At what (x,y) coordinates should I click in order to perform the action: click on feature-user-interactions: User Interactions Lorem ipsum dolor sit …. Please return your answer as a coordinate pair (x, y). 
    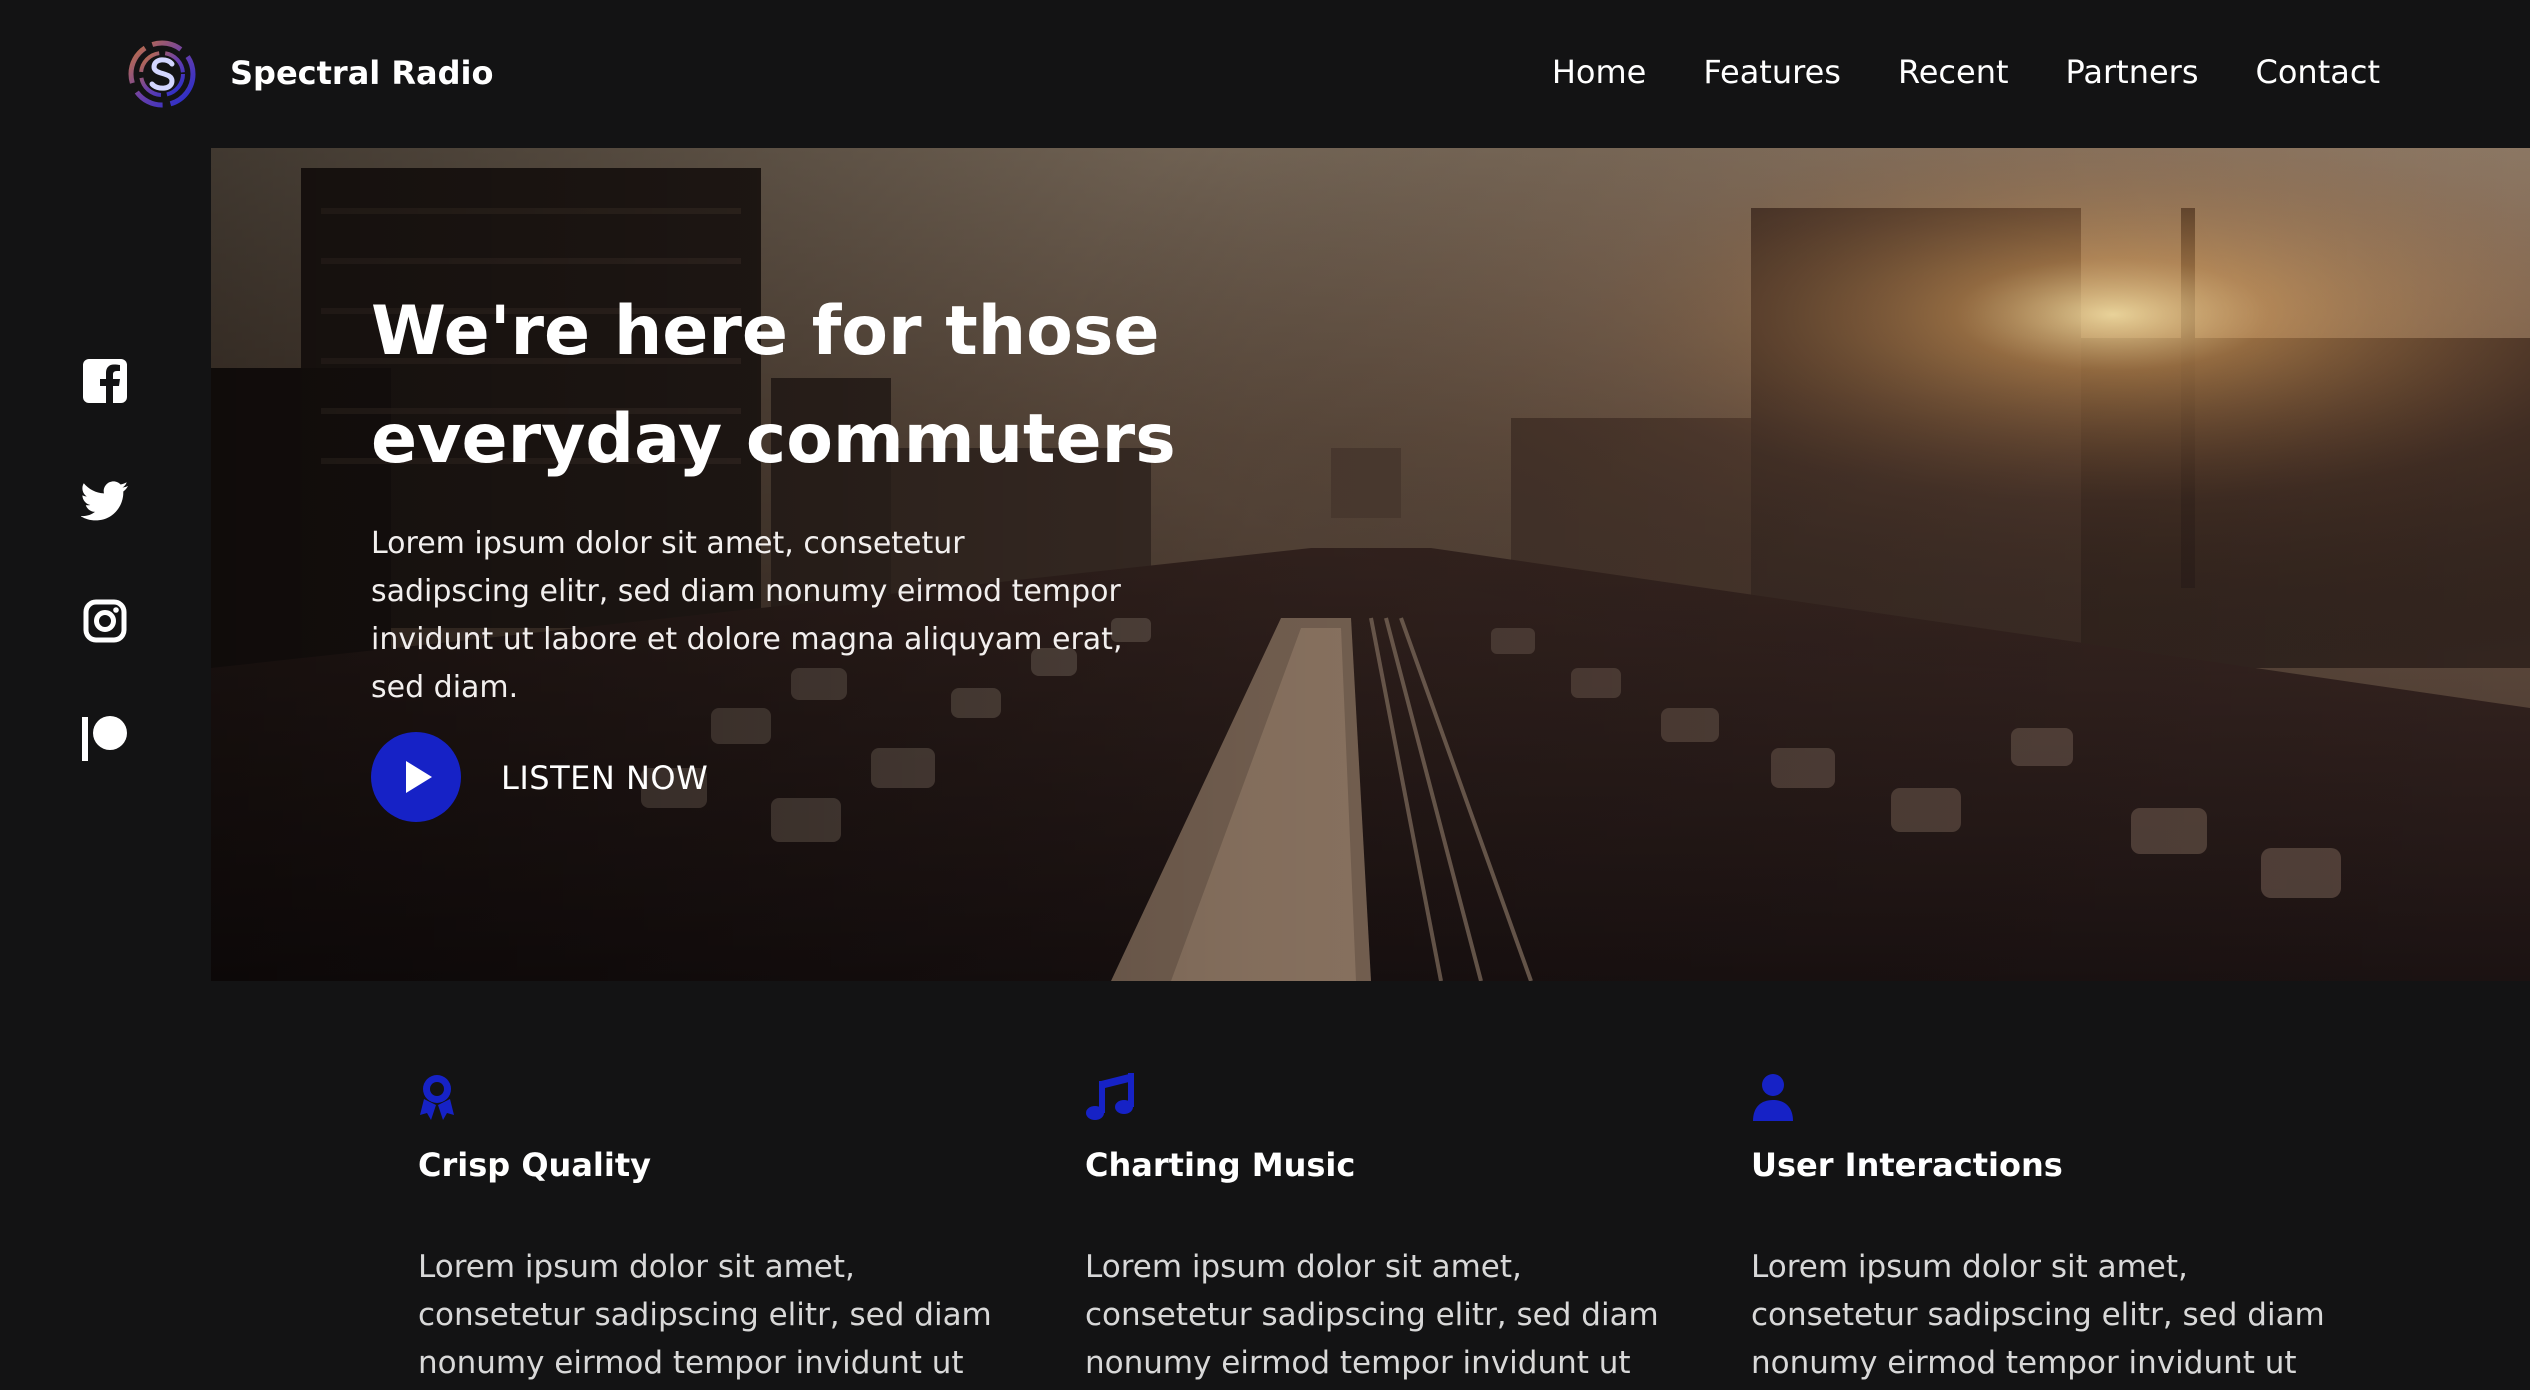
    Looking at the image, I should click on (2051, 1227).